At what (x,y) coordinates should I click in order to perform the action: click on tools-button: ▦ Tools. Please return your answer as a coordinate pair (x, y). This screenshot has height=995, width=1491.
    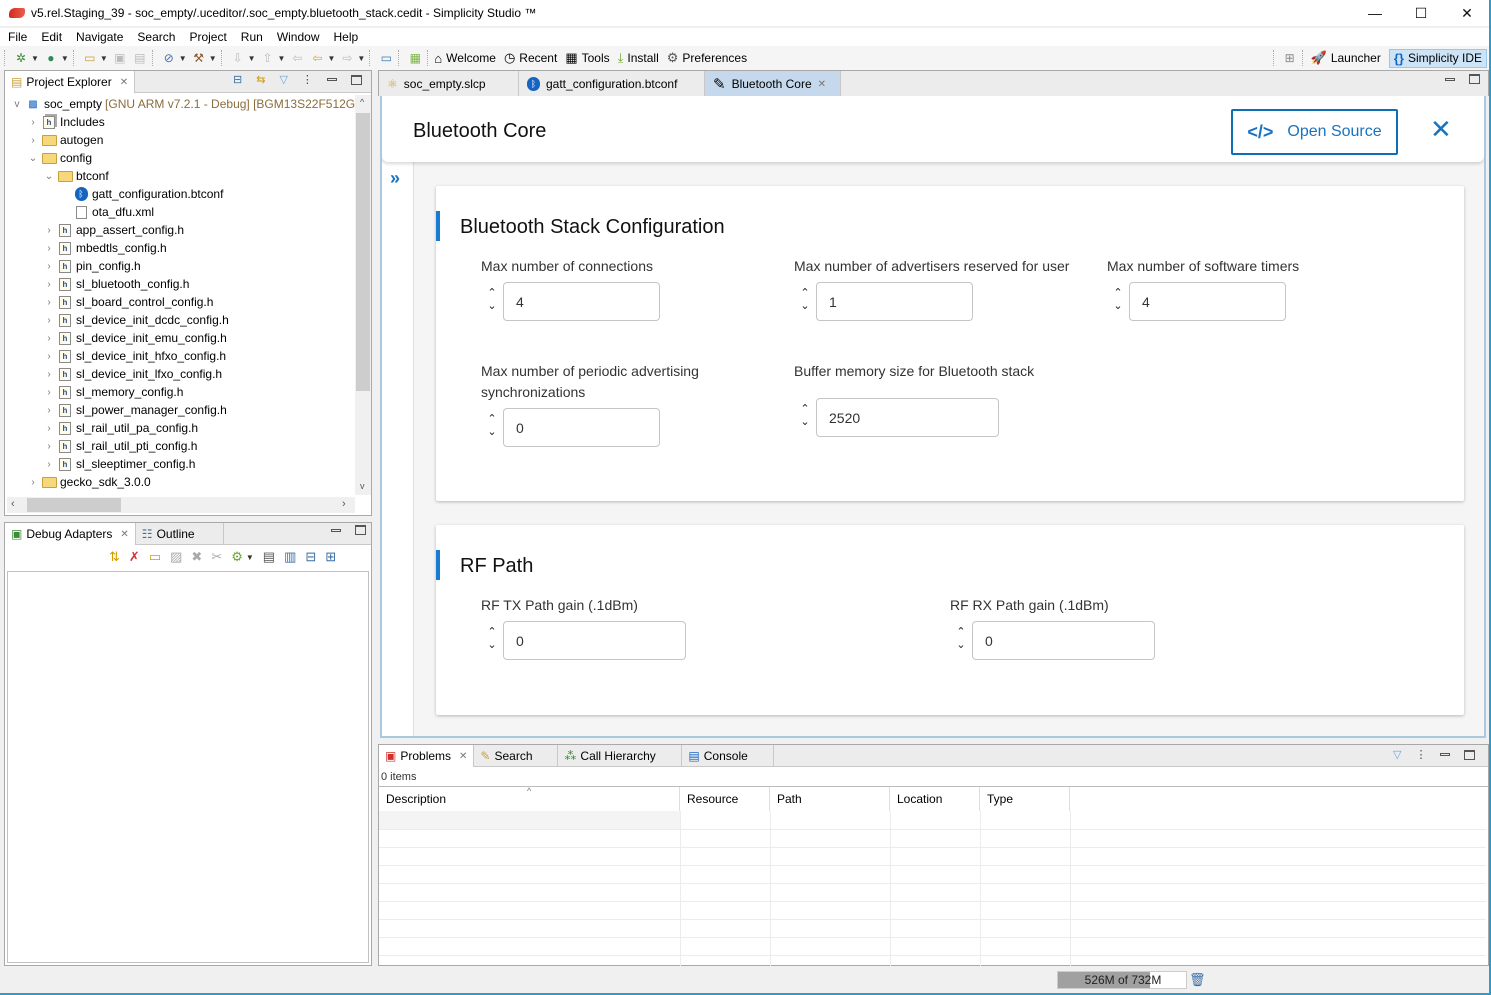
    Looking at the image, I should click on (587, 58).